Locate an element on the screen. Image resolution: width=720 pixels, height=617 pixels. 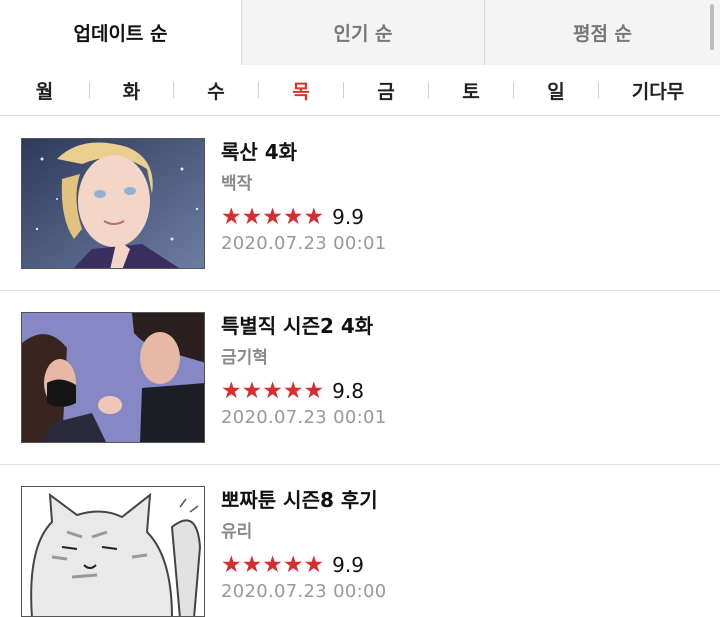
rating: ★ ★ ★ ★ ★ 9.8 is located at coordinates (303, 391).